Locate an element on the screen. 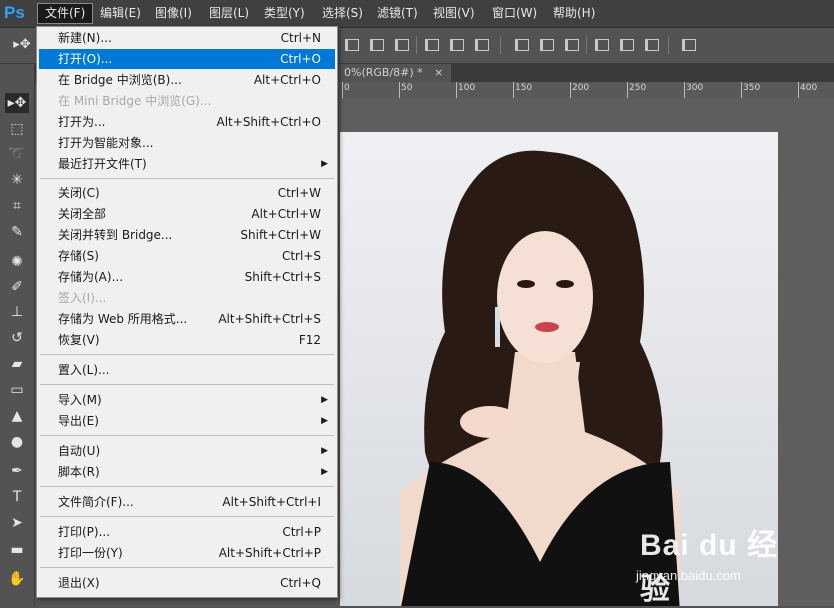 This screenshot has height=608, width=834. crop-tool-icon: ⌗ is located at coordinates (17, 206).